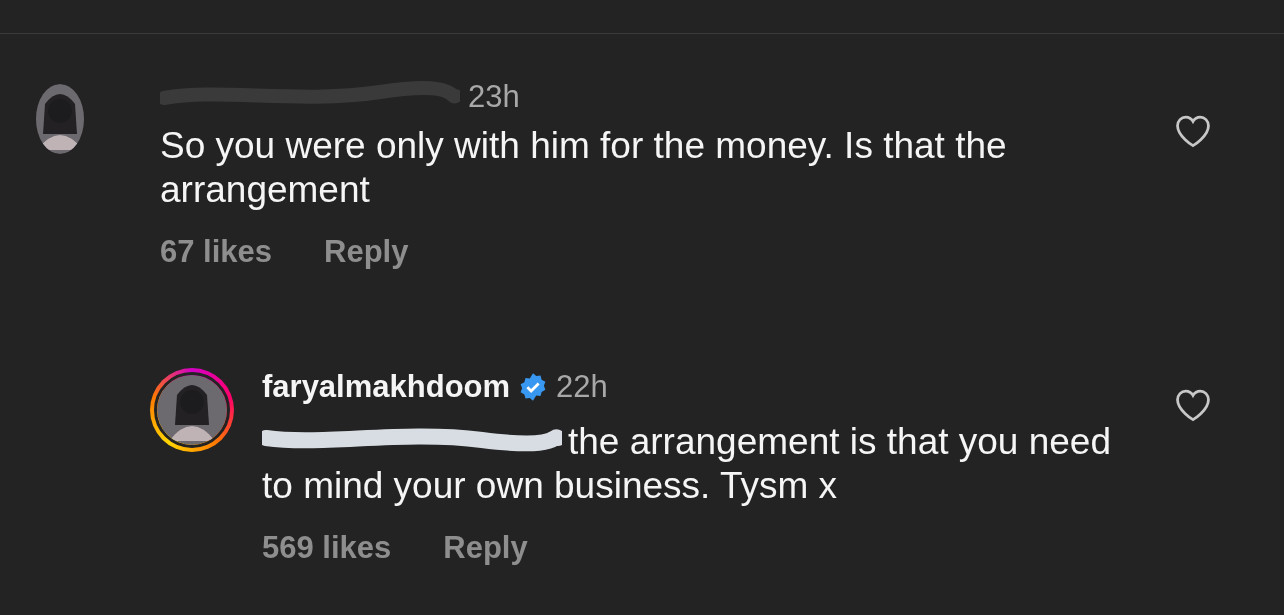 The width and height of the screenshot is (1284, 615). What do you see at coordinates (583, 167) in the screenshot?
I see `comment-text: So you were only with him for the money. Is that the arrangement` at bounding box center [583, 167].